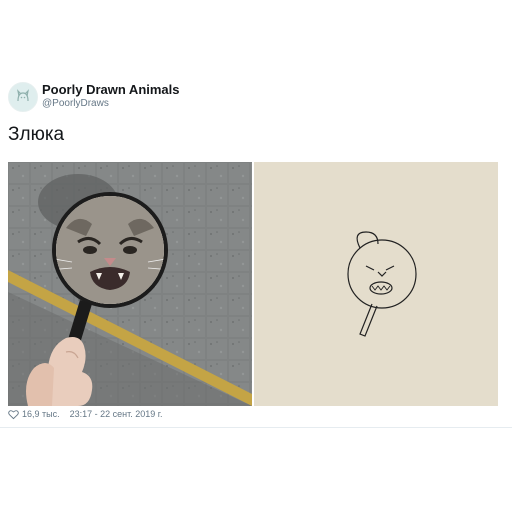  What do you see at coordinates (116, 414) in the screenshot?
I see `tweet-timestamp: 23:17 - 22 сент. 2019 г.` at bounding box center [116, 414].